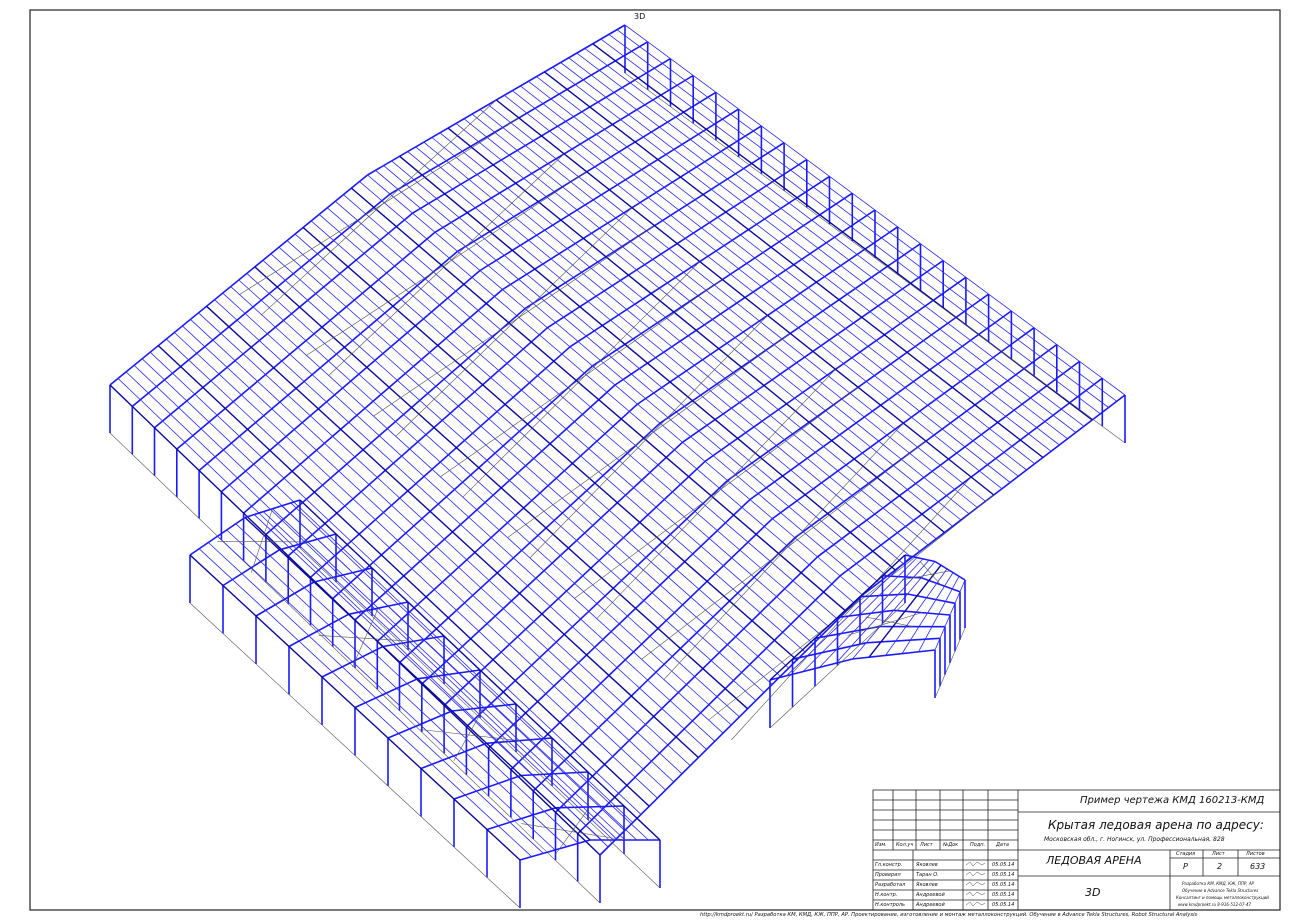 The image size is (1292, 923). I want to click on view-name: 3D, so click(1093, 892).